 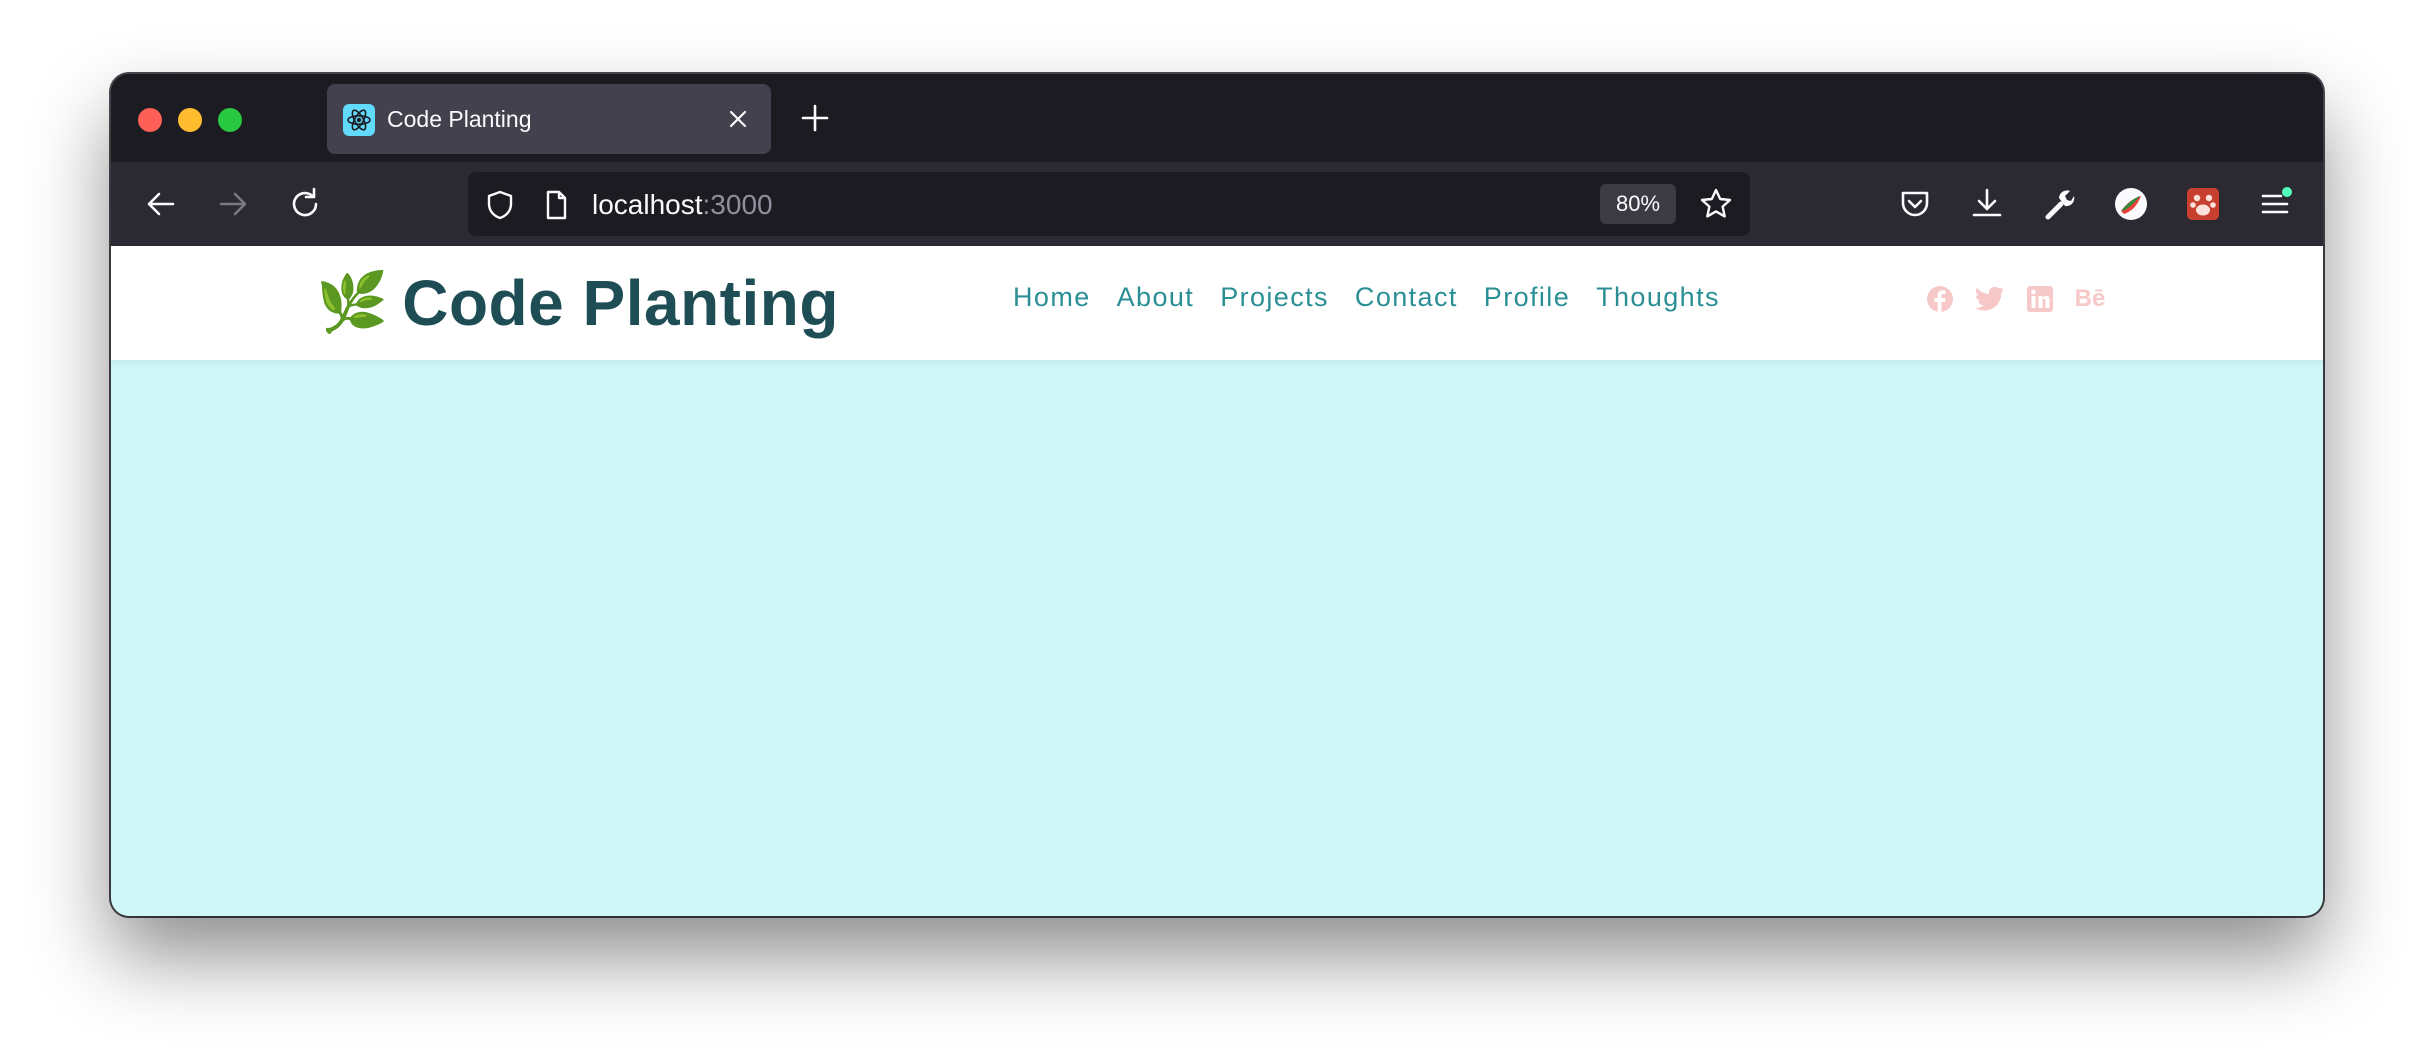 What do you see at coordinates (737, 204) in the screenshot?
I see `url-port: :3000` at bounding box center [737, 204].